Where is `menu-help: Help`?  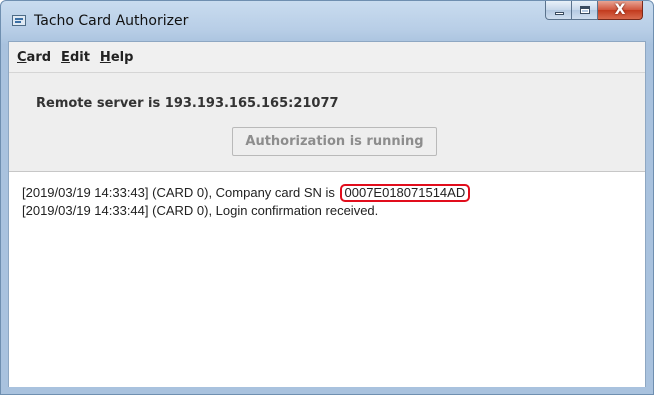 menu-help: Help is located at coordinates (116, 57).